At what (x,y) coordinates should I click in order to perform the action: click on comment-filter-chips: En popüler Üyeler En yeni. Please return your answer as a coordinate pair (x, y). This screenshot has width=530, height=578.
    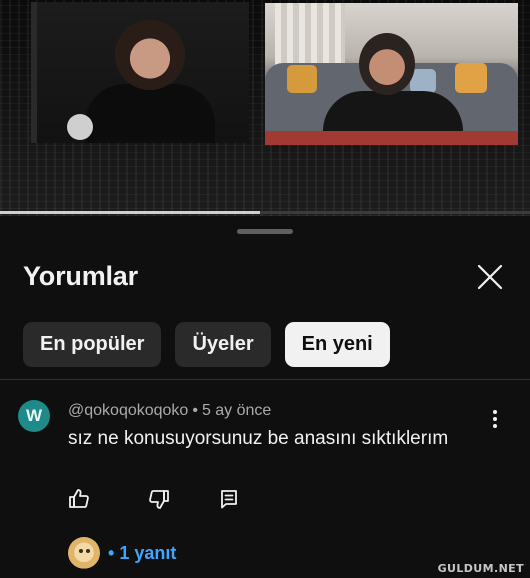
    Looking at the image, I should click on (206, 344).